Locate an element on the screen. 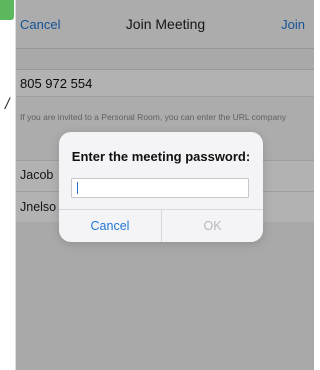  password-input is located at coordinates (160, 188).